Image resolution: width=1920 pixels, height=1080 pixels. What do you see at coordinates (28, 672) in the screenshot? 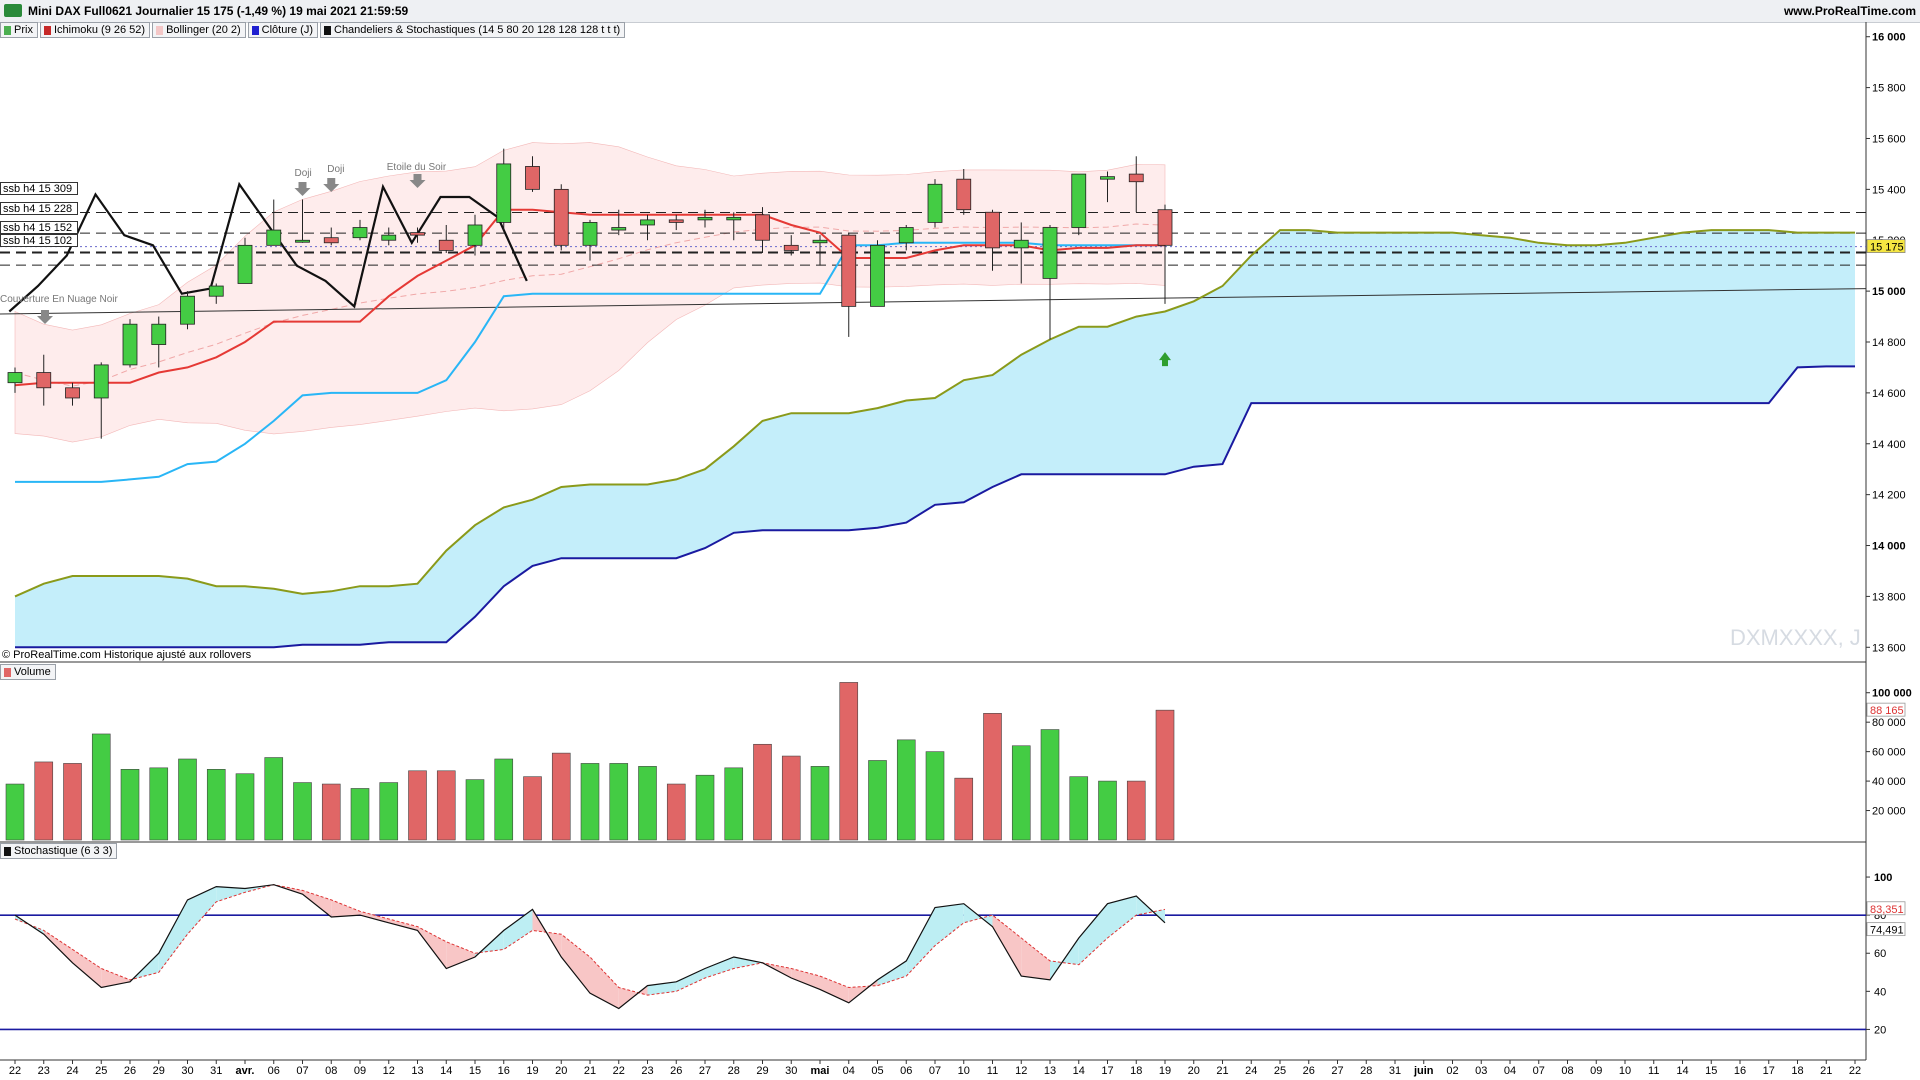
I see `volume-panel-tag: Volume` at bounding box center [28, 672].